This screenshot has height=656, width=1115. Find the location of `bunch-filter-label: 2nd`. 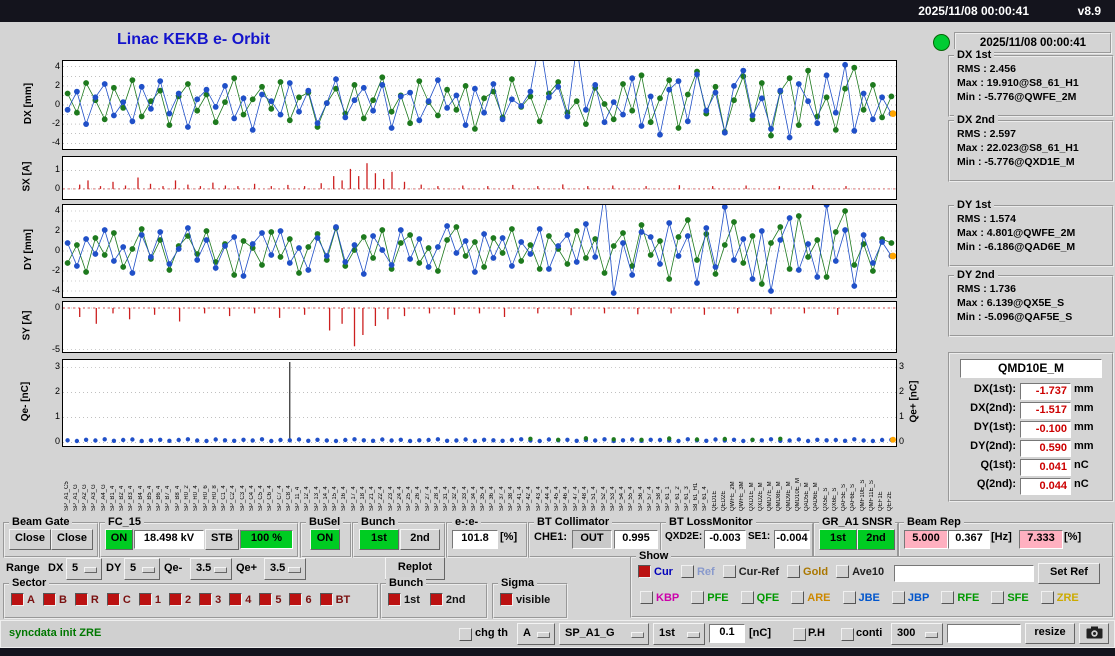

bunch-filter-label: 2nd is located at coordinates (455, 599).